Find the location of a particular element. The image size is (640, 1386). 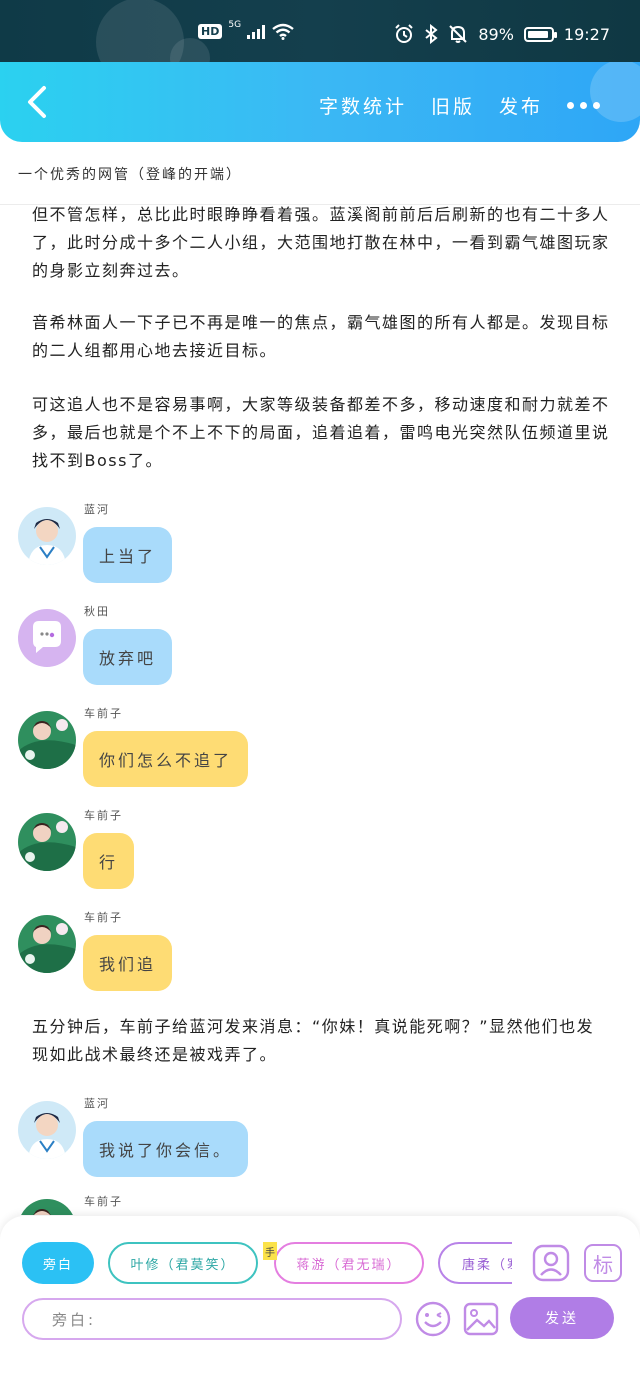

header-actions: 字数统计 旧版 发布 is located at coordinates (459, 105).